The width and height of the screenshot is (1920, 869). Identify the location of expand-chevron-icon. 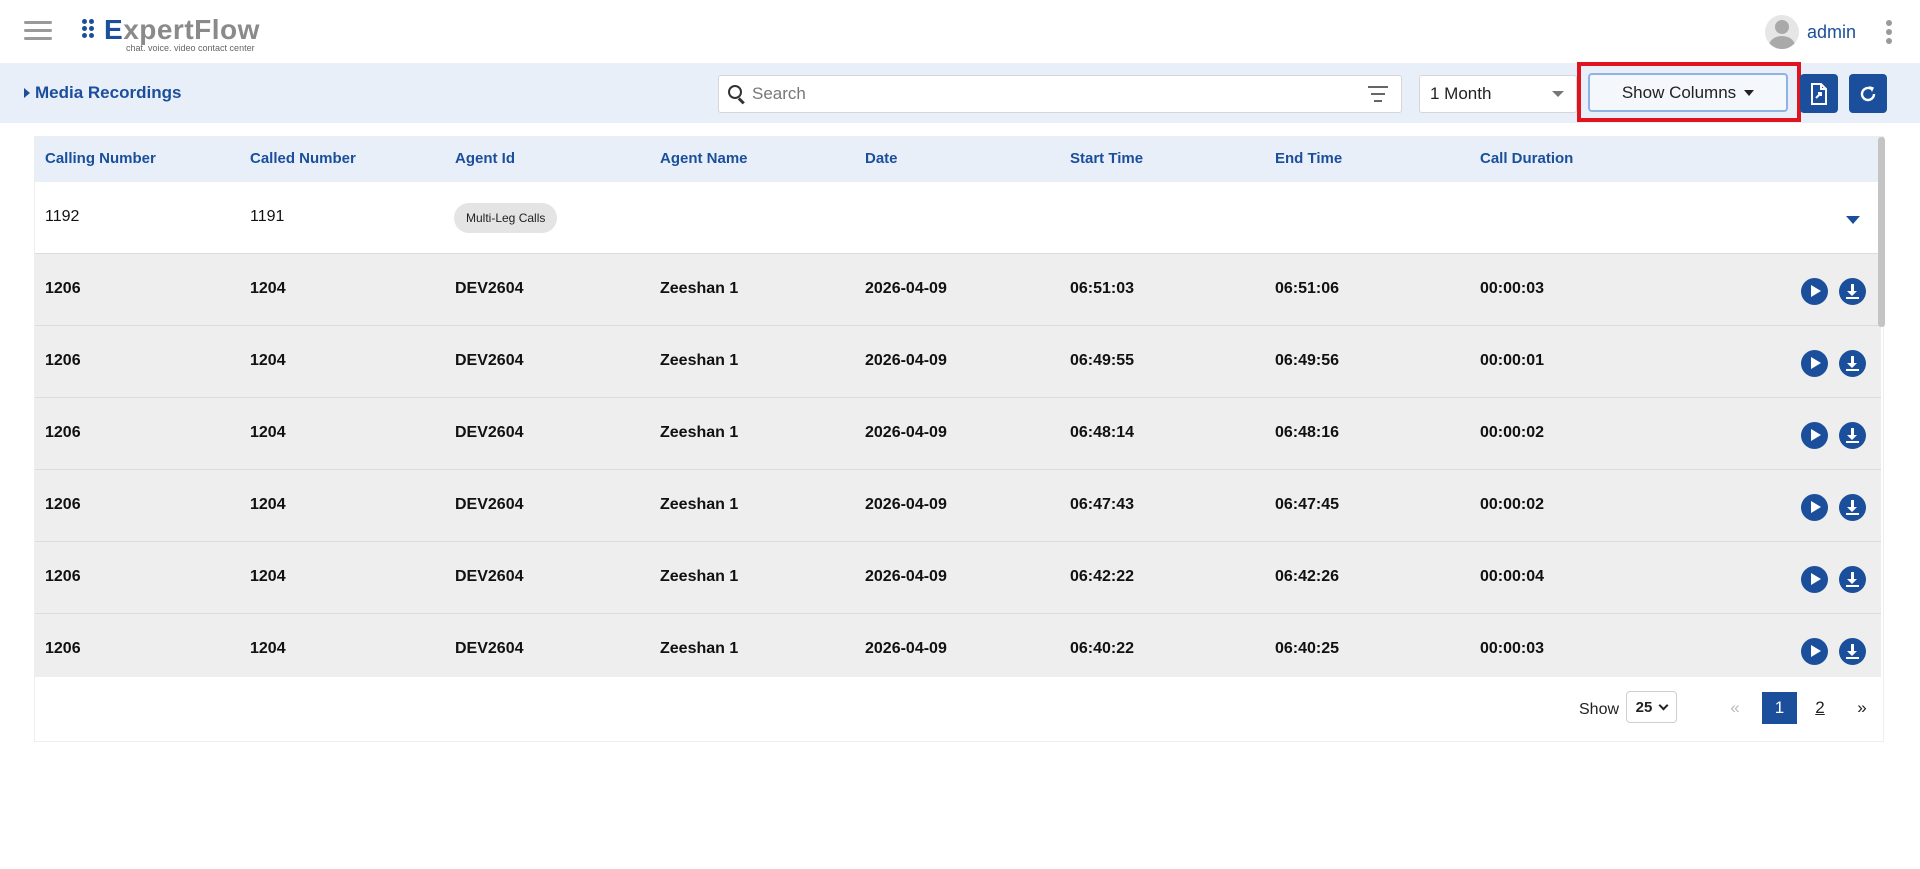
(1853, 220).